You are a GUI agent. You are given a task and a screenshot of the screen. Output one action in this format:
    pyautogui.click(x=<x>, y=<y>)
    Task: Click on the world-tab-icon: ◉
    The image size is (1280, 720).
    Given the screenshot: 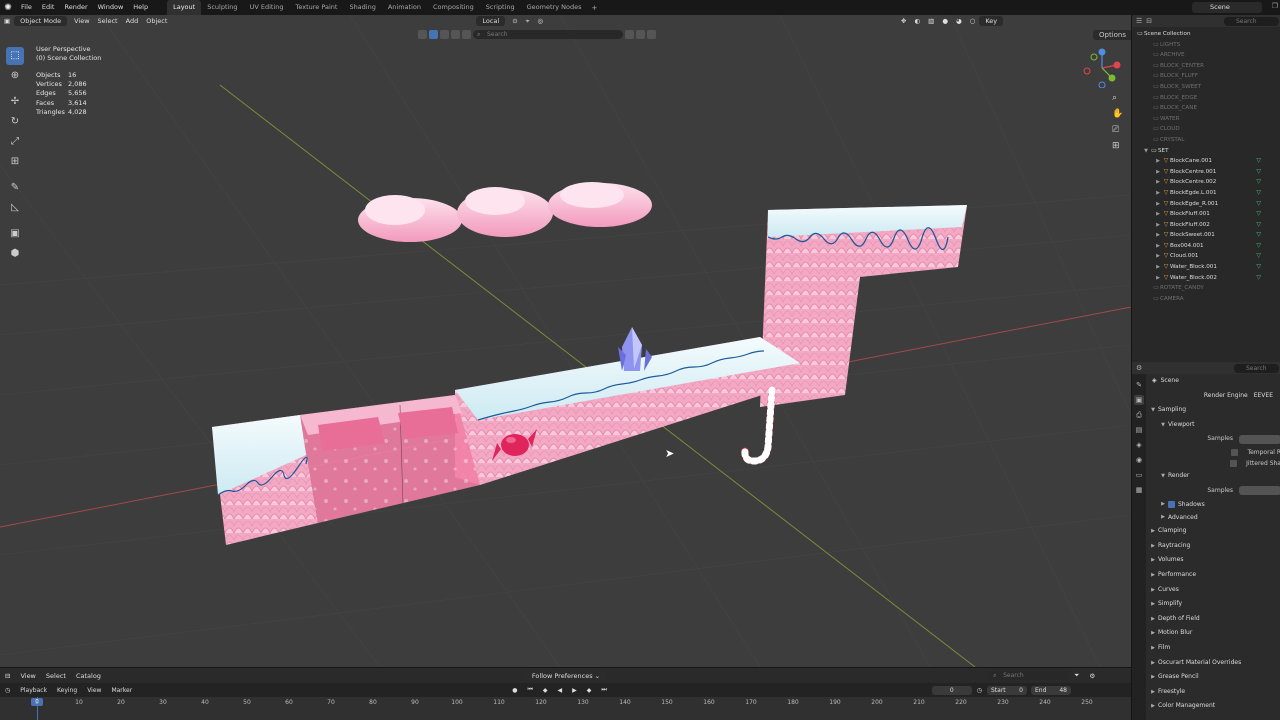 What is the action you would take?
    pyautogui.click(x=1139, y=460)
    